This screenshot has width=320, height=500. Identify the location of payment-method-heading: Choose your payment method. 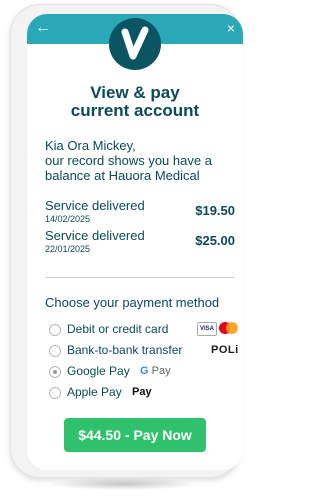
(132, 302).